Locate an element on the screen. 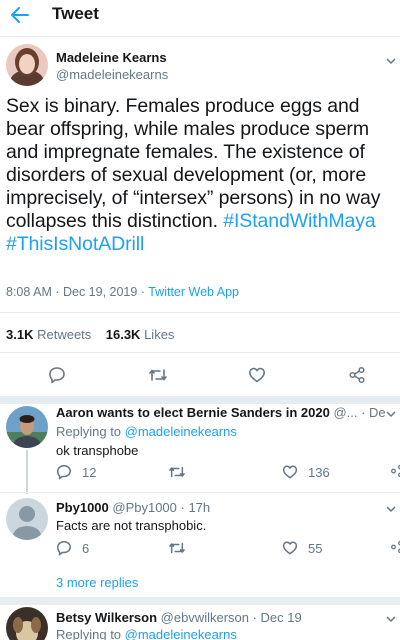 The image size is (400, 640). reply-count: 6 is located at coordinates (86, 548).